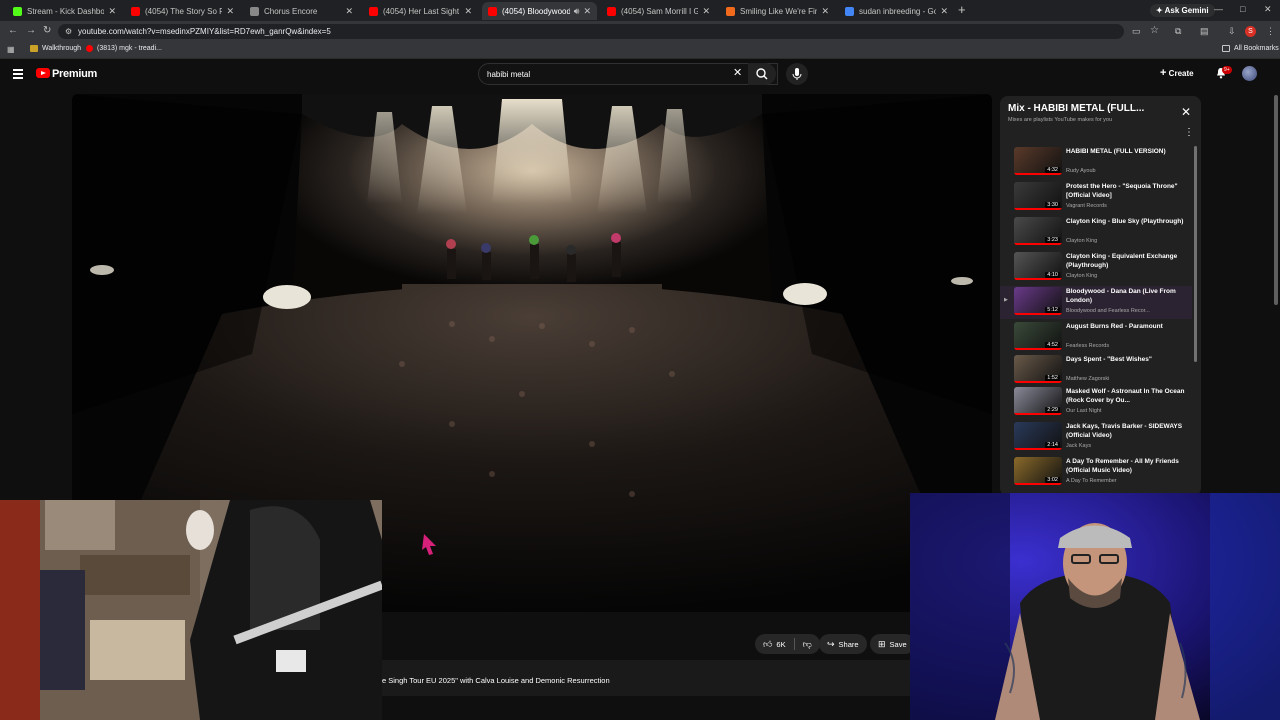 This screenshot has width=1280, height=720. What do you see at coordinates (1250, 31) in the screenshot?
I see `profile-avatar: S` at bounding box center [1250, 31].